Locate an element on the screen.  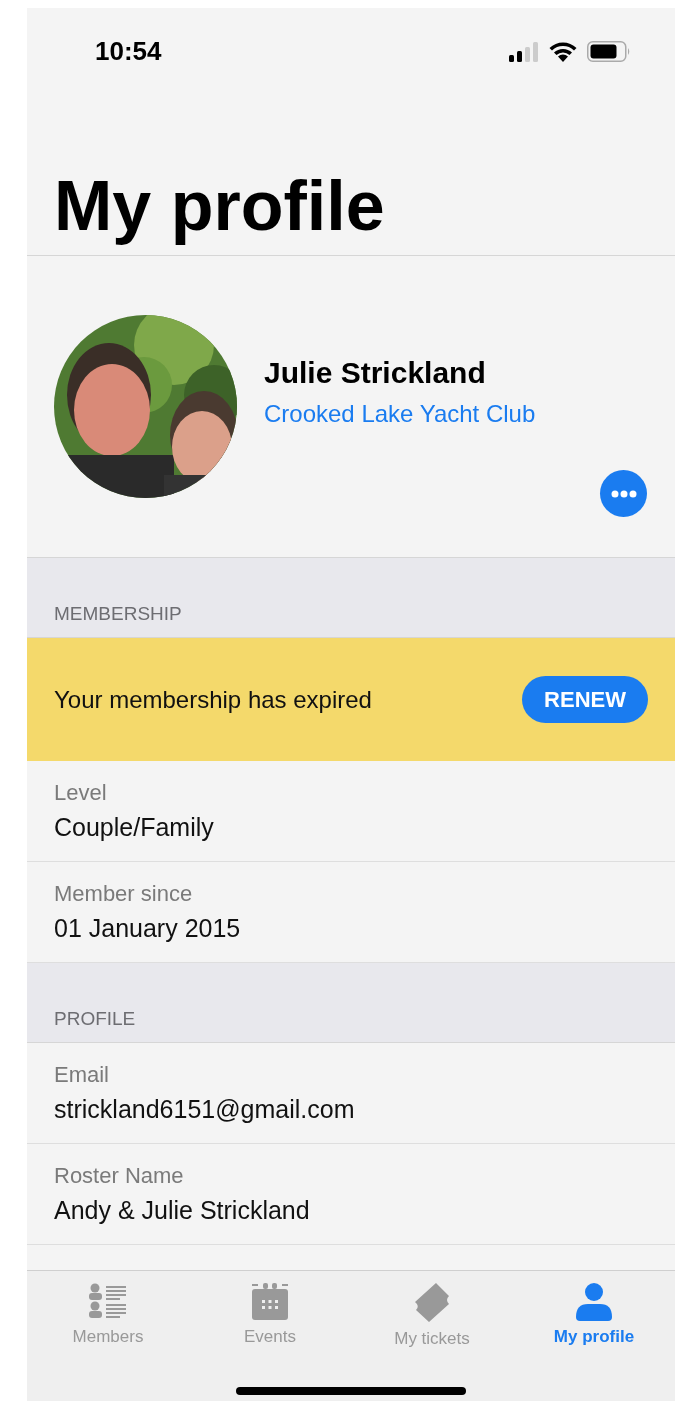
banner-message: Your membership has expired is located at coordinates (213, 699).